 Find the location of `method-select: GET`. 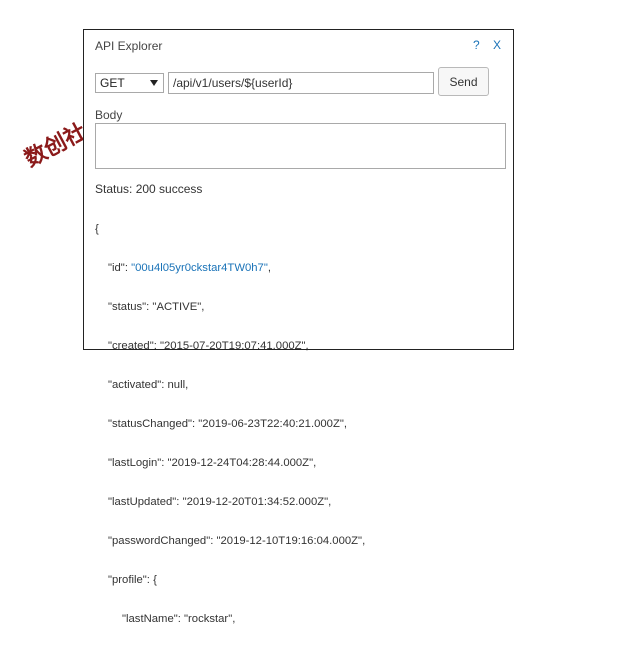

method-select: GET is located at coordinates (129, 83).